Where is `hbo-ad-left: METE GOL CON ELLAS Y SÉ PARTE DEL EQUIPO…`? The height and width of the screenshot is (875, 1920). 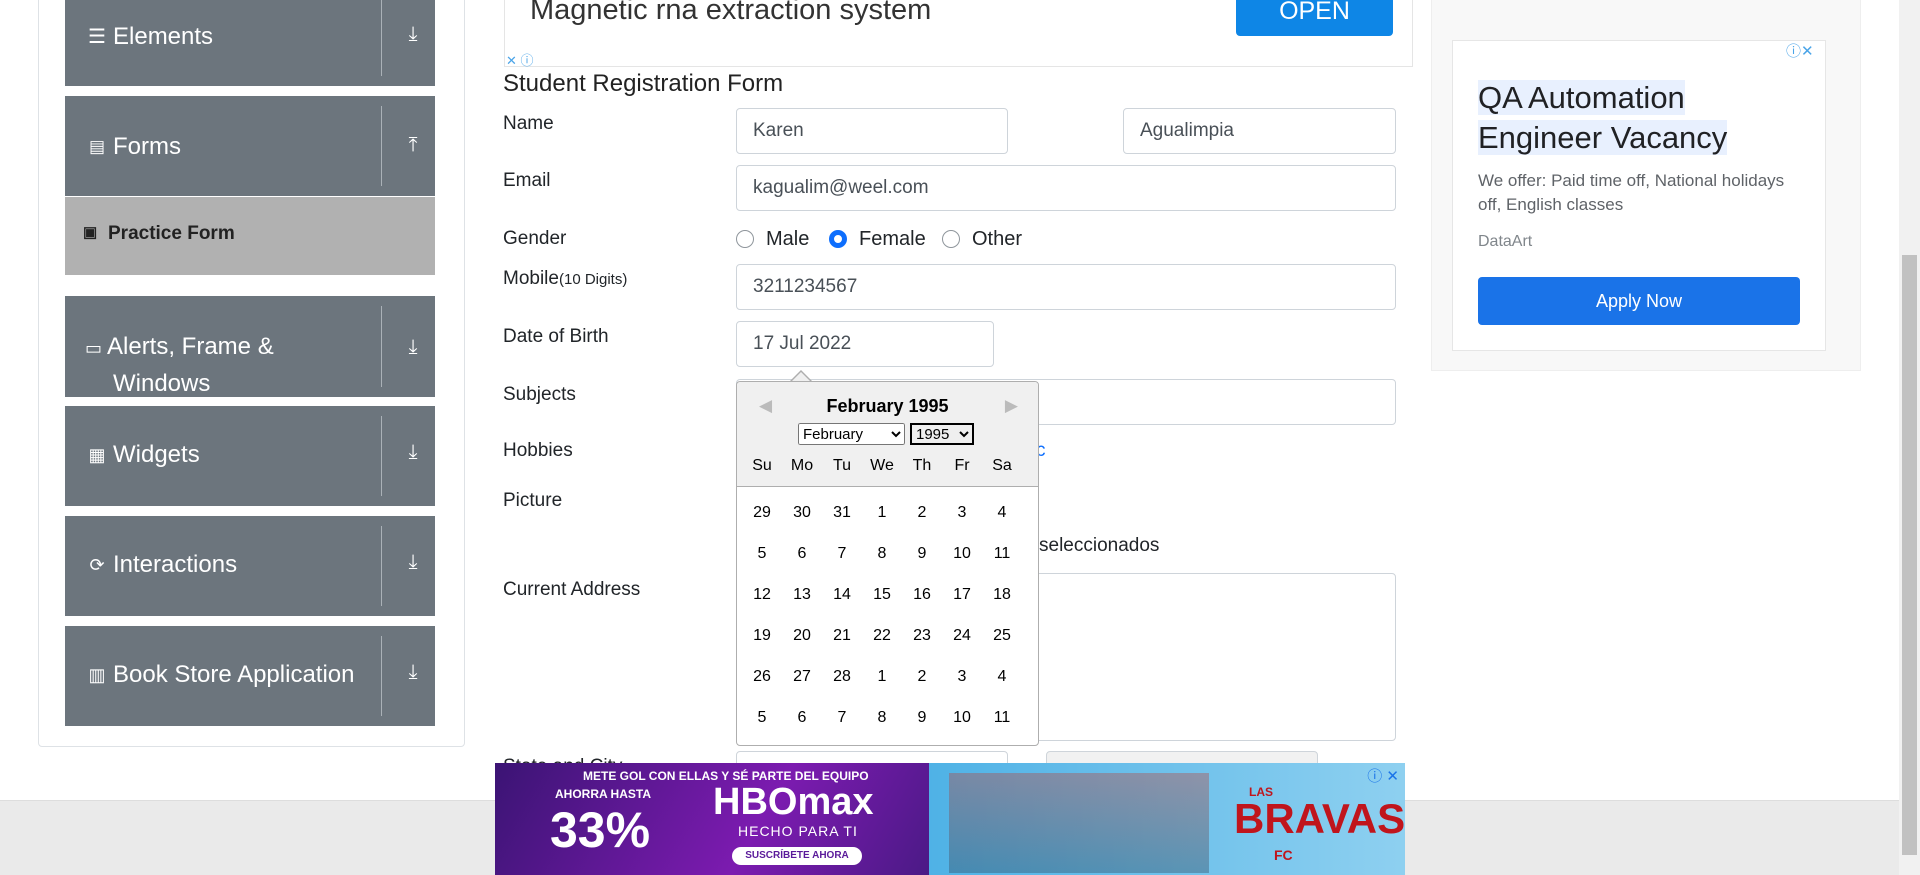 hbo-ad-left: METE GOL CON ELLAS Y SÉ PARTE DEL EQUIPO… is located at coordinates (712, 819).